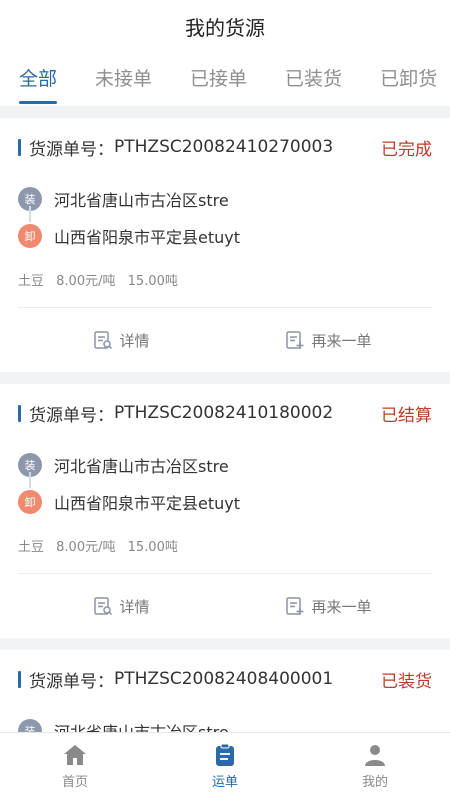 Image resolution: width=450 pixels, height=800 pixels. What do you see at coordinates (75, 766) in the screenshot?
I see `nav-home: 首页` at bounding box center [75, 766].